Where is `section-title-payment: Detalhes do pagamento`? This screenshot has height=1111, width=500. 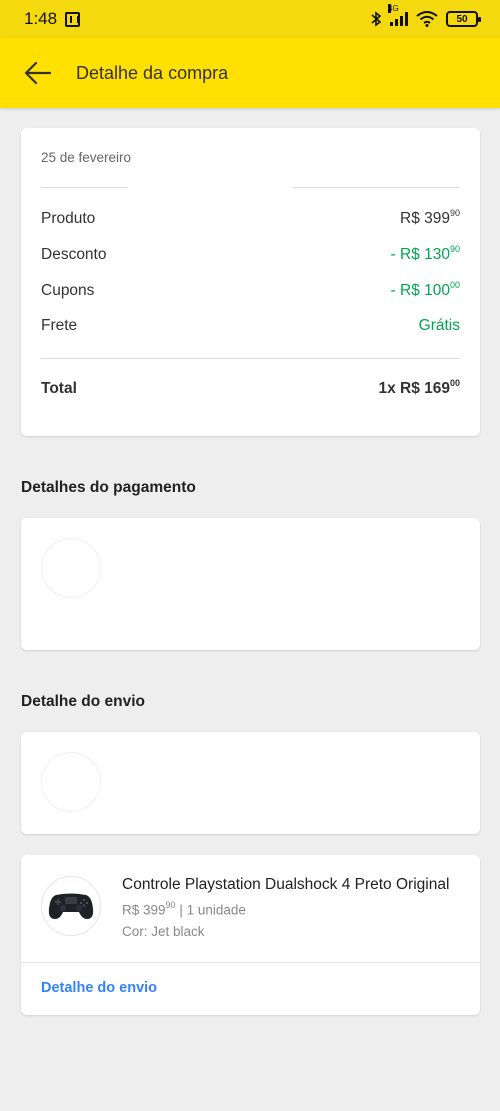
section-title-payment: Detalhes do pagamento is located at coordinates (108, 487).